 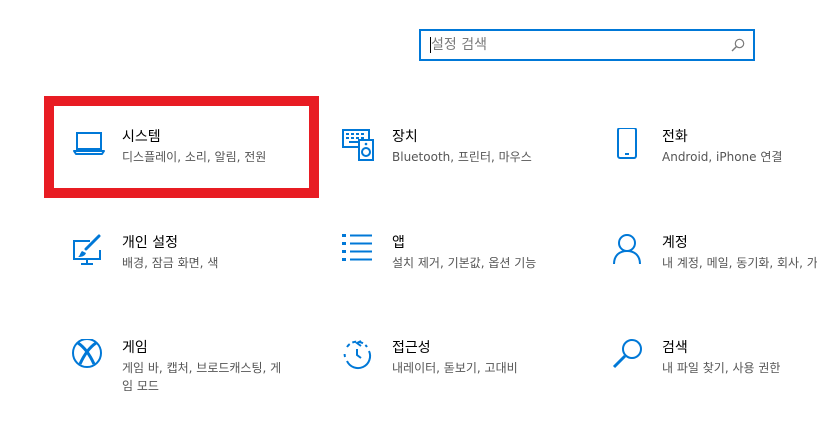 I want to click on tile-title: 게임, so click(x=135, y=348).